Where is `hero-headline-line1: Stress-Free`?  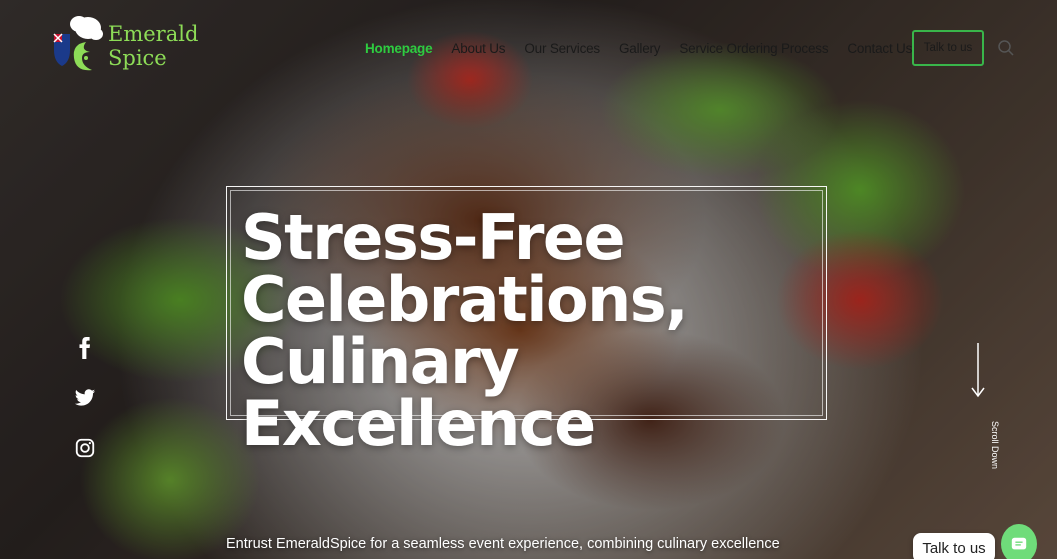 hero-headline-line1: Stress-Free is located at coordinates (433, 237).